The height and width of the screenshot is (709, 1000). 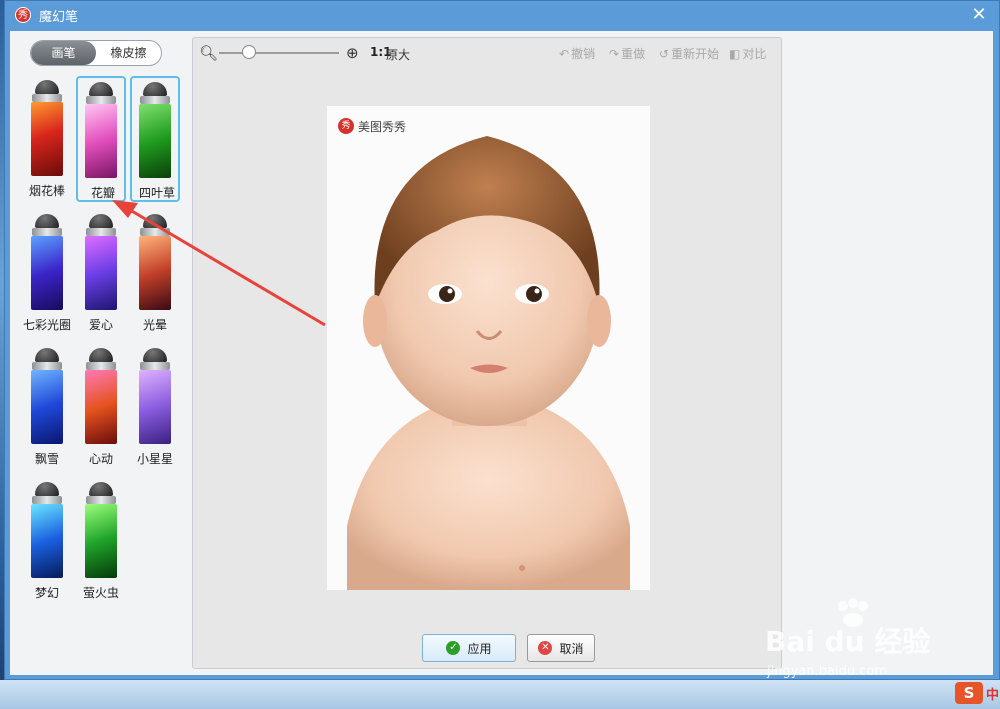 I want to click on ime-language-indicator: 中, so click(x=992, y=693).